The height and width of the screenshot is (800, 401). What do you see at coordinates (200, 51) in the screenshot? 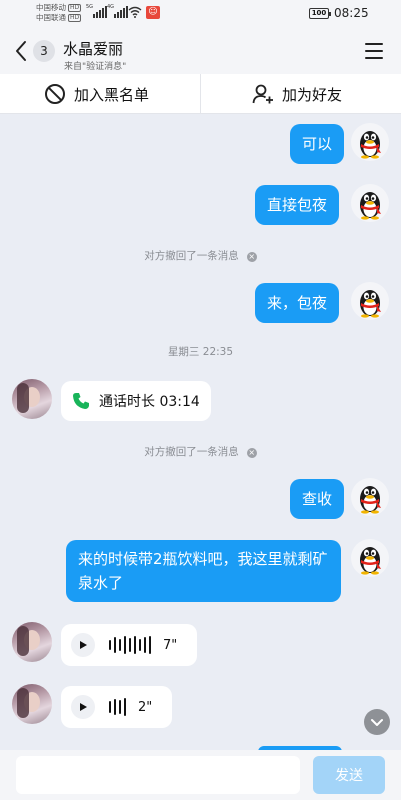
I see `chat-header: 3 水晶爱丽 来自"验证消息"` at bounding box center [200, 51].